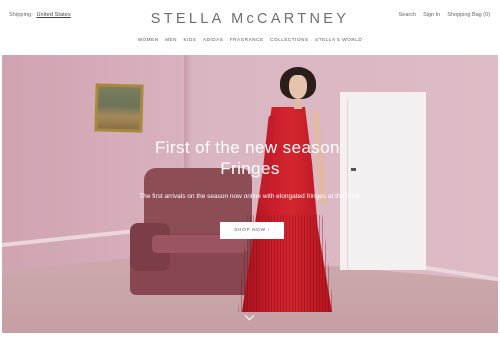  What do you see at coordinates (250, 147) in the screenshot?
I see `hero-title-line-1: First of the new season:` at bounding box center [250, 147].